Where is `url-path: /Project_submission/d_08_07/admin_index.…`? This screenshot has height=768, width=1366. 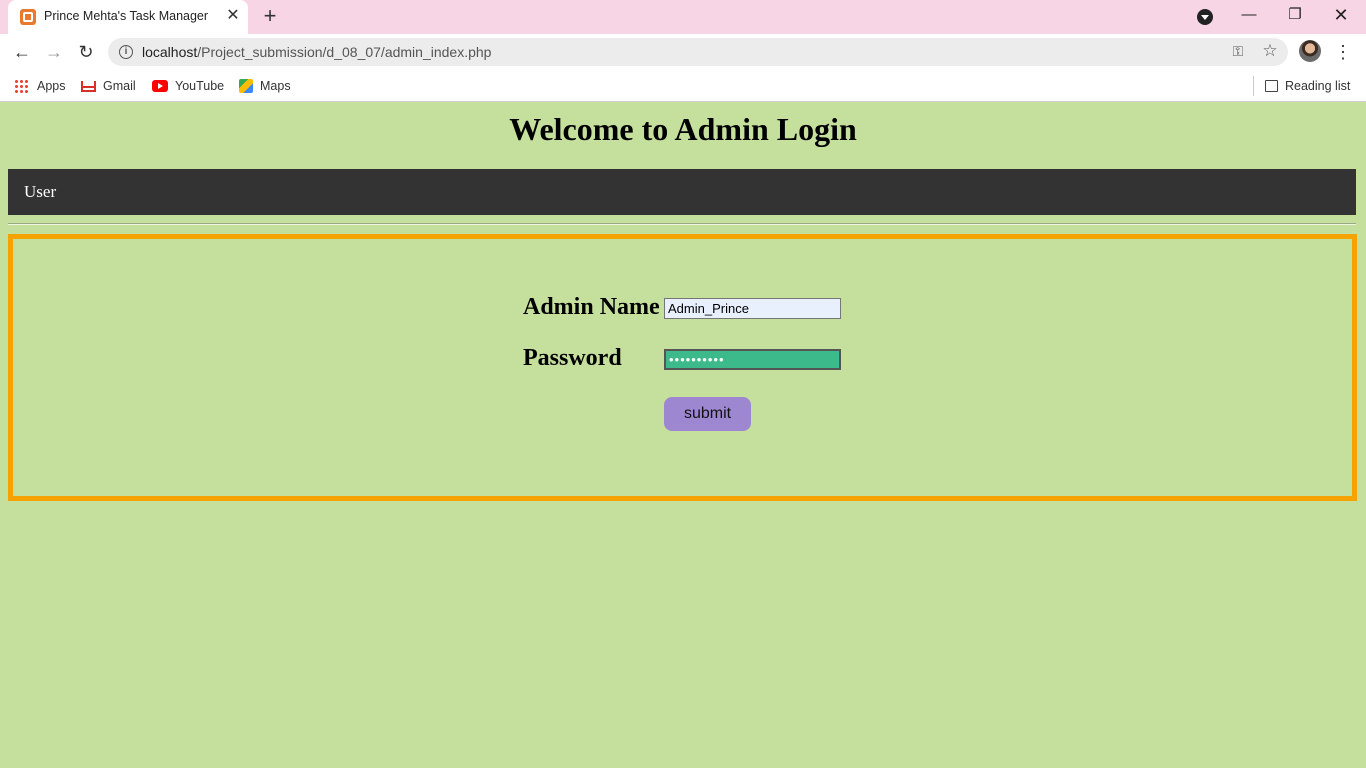
url-path: /Project_submission/d_08_07/admin_index.… is located at coordinates (344, 52).